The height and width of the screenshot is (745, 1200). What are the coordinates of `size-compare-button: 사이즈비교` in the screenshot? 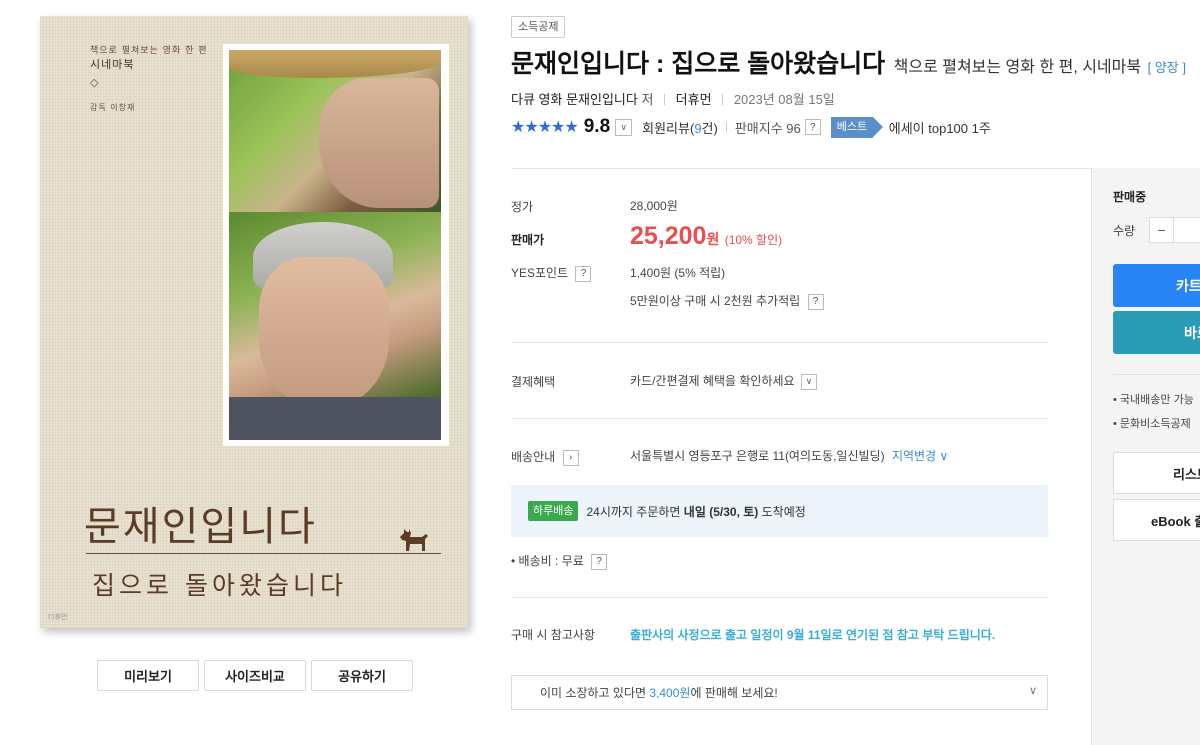 It's located at (255, 675).